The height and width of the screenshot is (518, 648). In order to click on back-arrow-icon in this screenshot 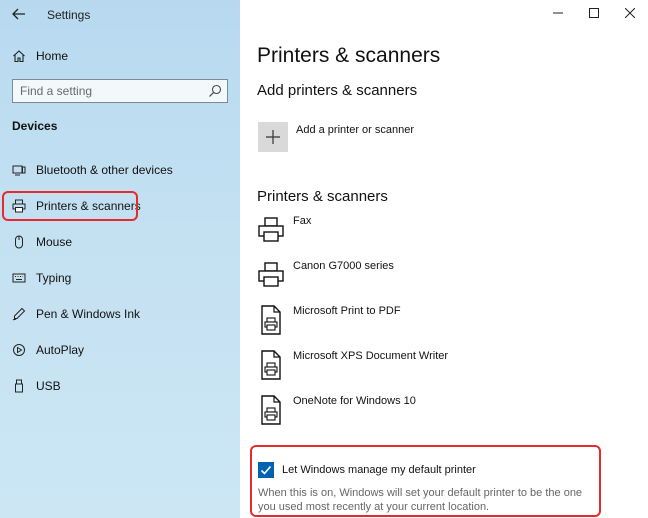, I will do `click(18, 14)`.